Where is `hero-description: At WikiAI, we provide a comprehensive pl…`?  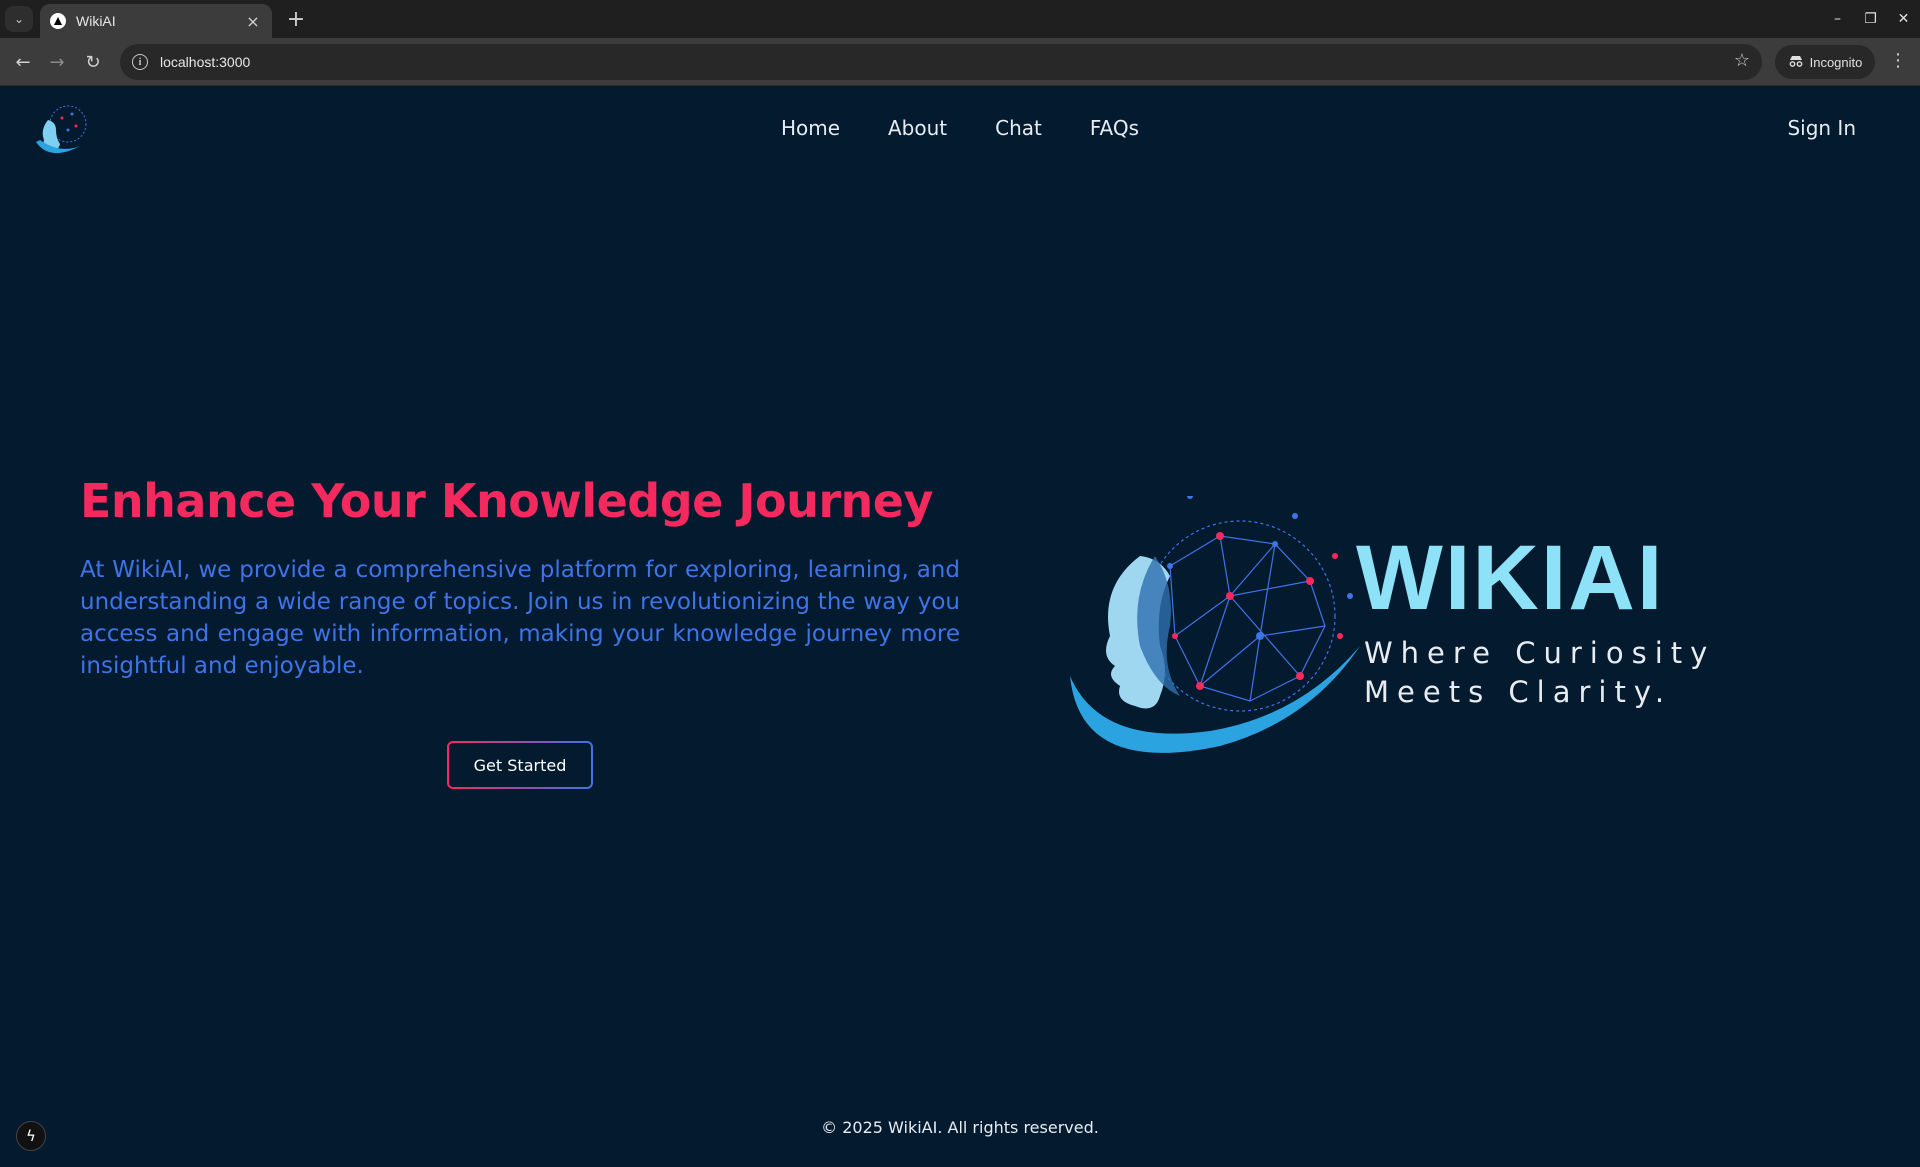
hero-description: At WikiAI, we provide a comprehensive pl… is located at coordinates (520, 618).